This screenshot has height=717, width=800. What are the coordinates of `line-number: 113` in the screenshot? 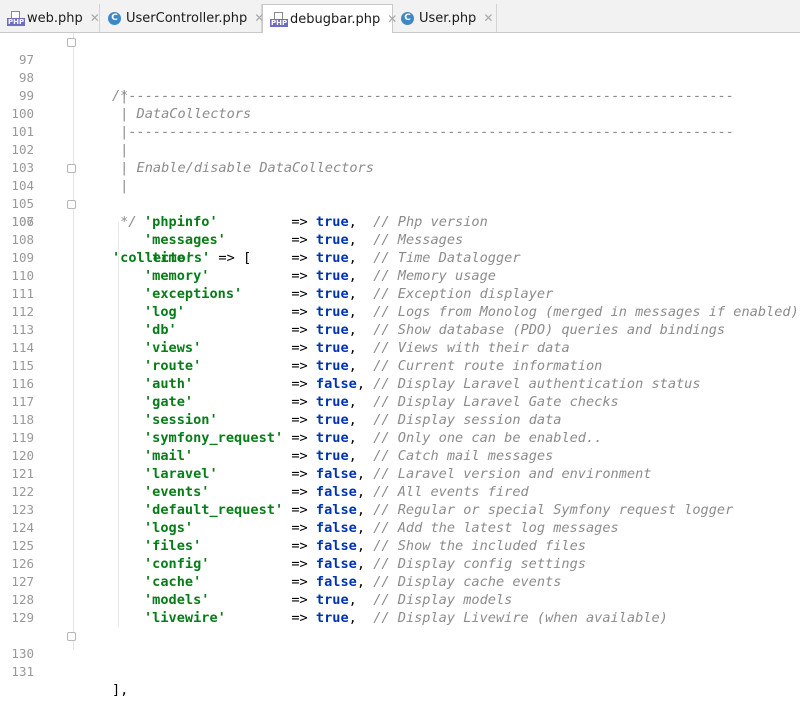 It's located at (22, 329).